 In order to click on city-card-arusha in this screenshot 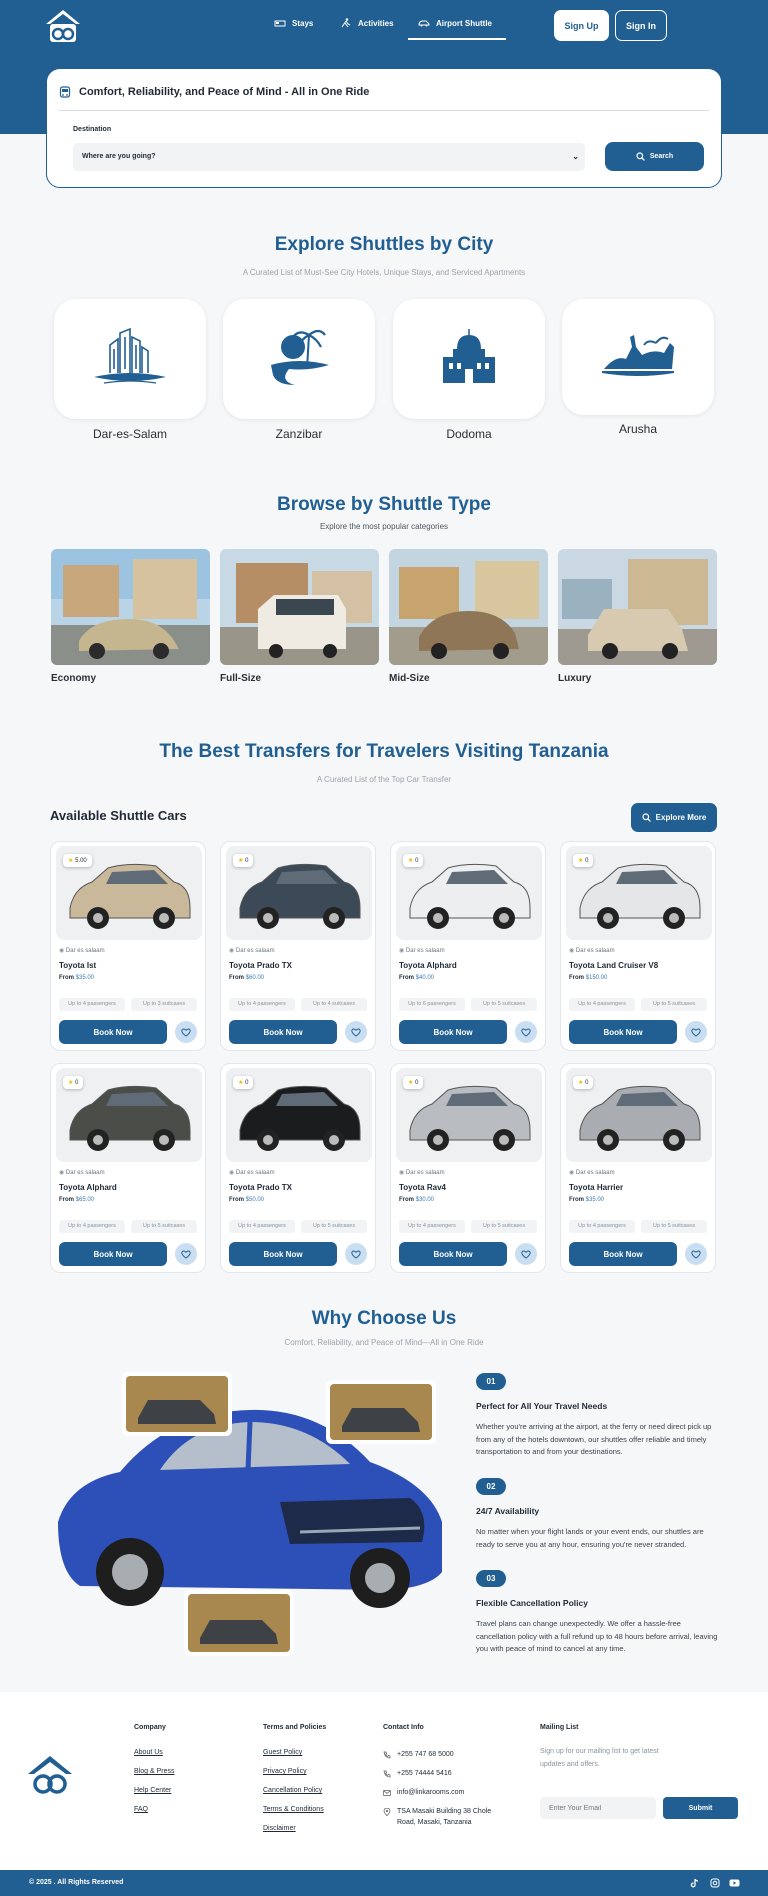, I will do `click(638, 357)`.